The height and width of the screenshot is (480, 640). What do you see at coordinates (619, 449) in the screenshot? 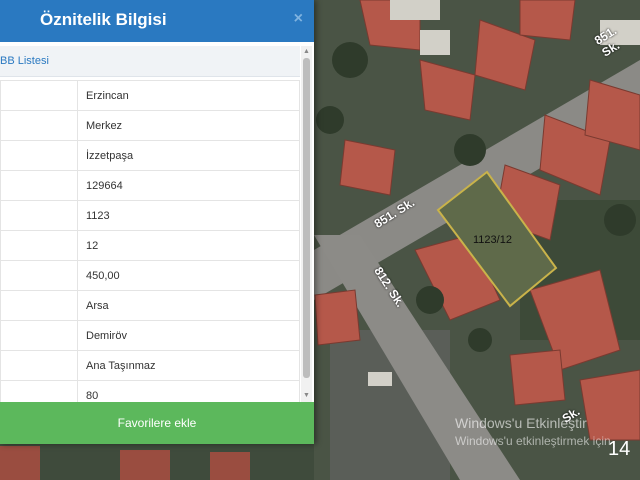
I see `page-number: 14` at bounding box center [619, 449].